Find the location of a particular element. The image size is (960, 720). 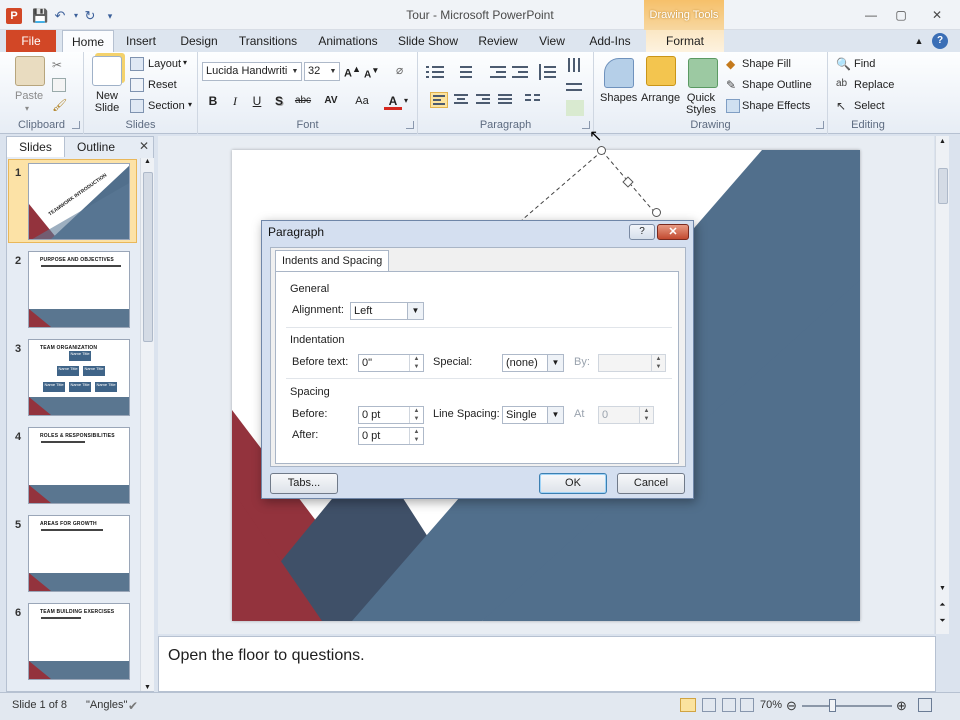

align-center-button is located at coordinates (461, 100).